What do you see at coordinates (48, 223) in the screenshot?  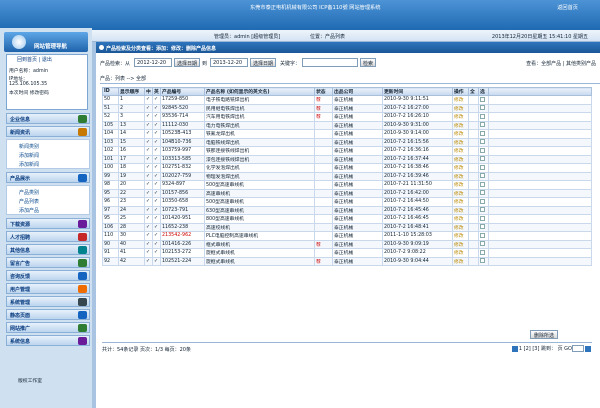 I see `menu-item: 下载资源` at bounding box center [48, 223].